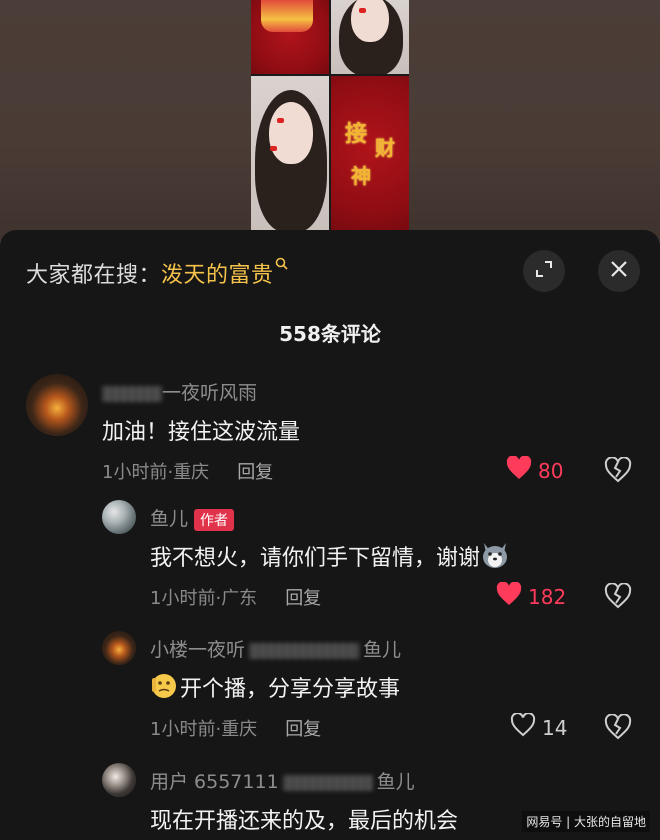  I want to click on caishen-figure, so click(287, 16).